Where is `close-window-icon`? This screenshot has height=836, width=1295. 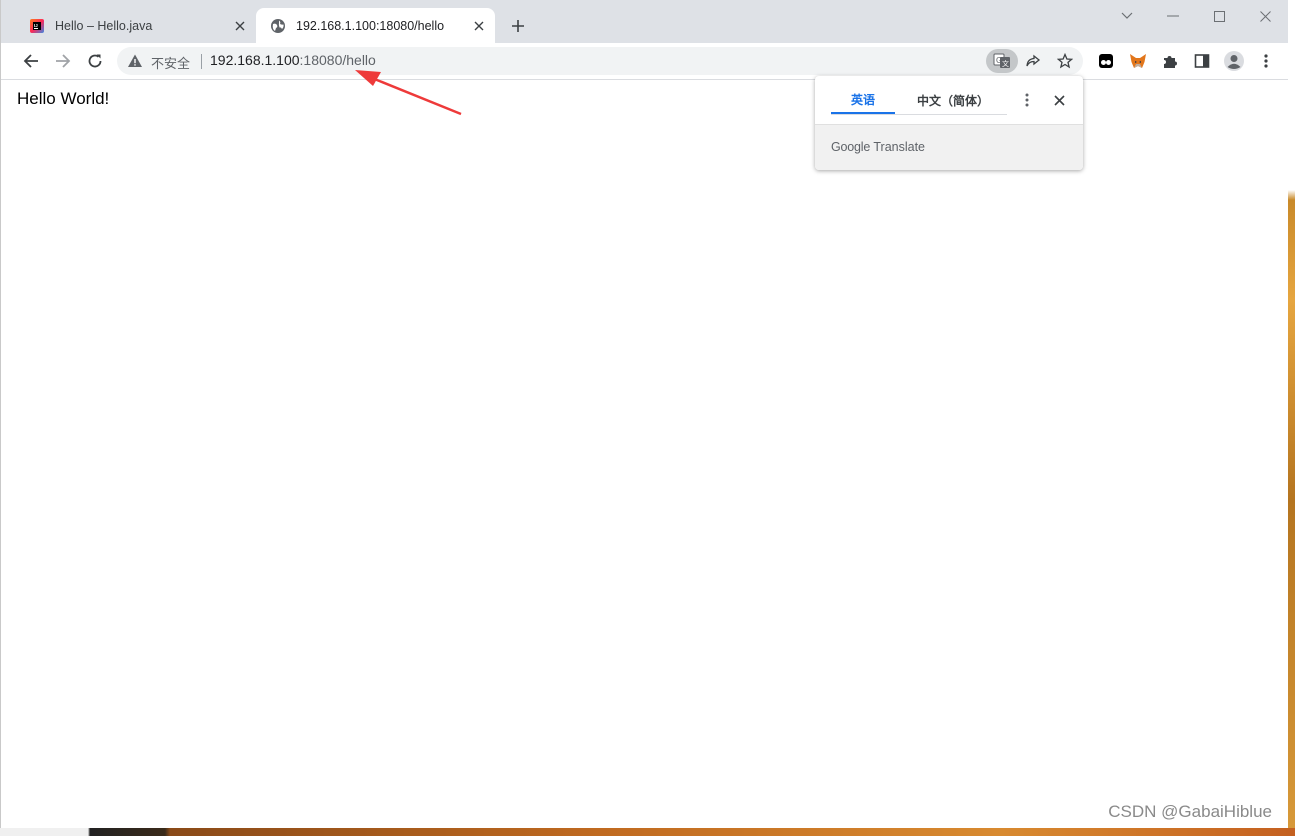 close-window-icon is located at coordinates (1265, 16).